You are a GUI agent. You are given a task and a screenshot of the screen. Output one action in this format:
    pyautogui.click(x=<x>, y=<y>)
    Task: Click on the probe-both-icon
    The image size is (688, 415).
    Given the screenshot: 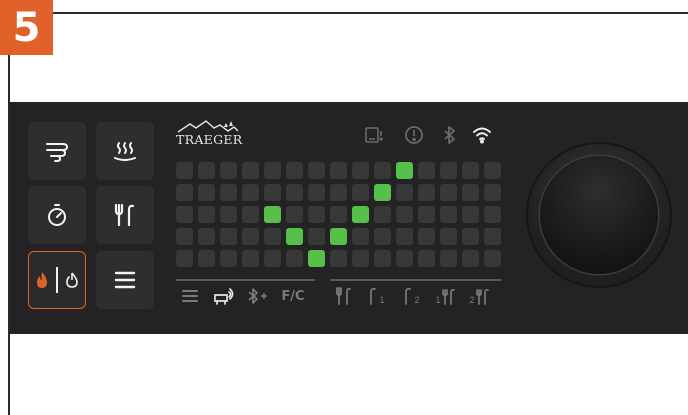 What is the action you would take?
    pyautogui.click(x=344, y=296)
    